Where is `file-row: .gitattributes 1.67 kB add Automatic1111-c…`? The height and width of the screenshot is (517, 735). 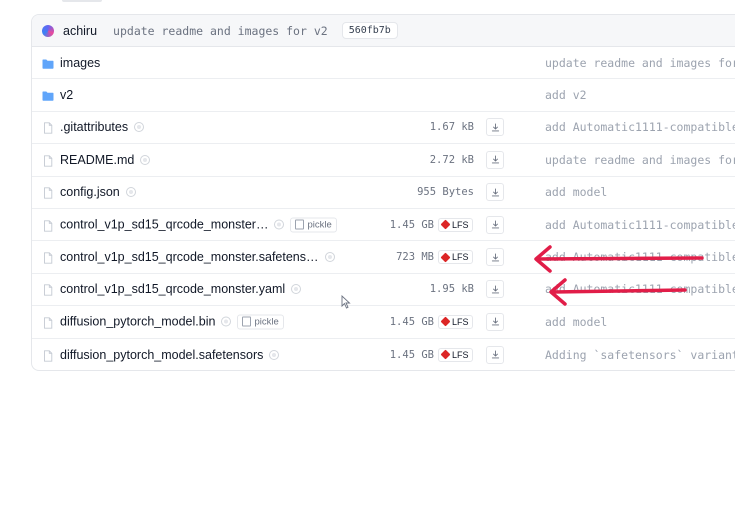 file-row: .gitattributes 1.67 kB add Automatic1111-c… is located at coordinates (383, 128).